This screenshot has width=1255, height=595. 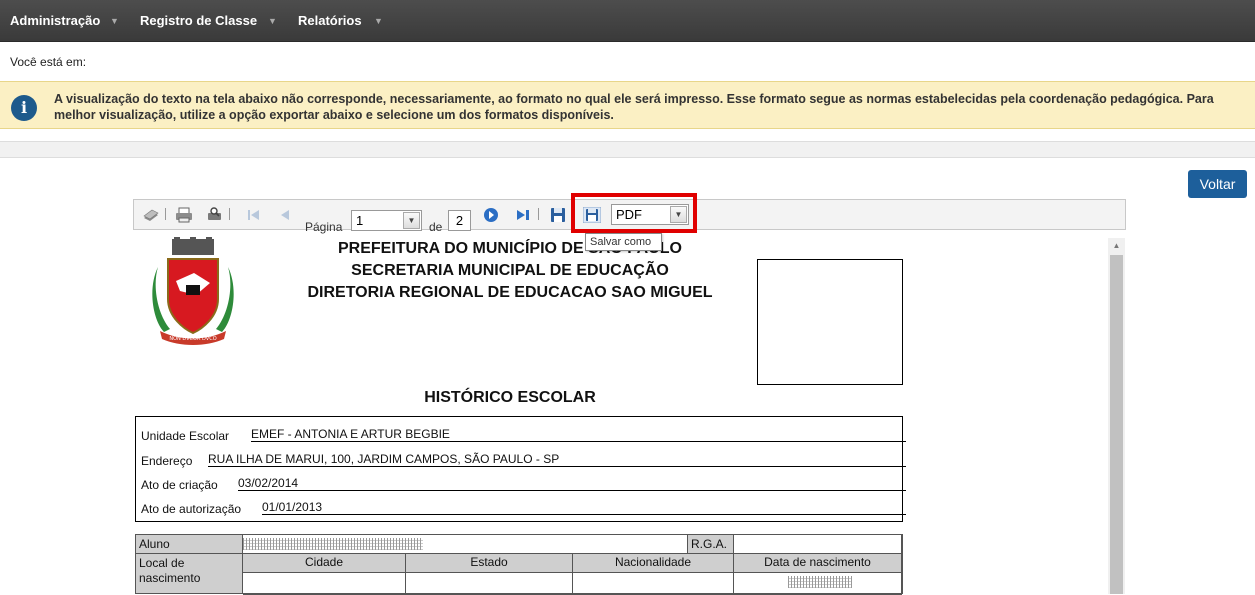 I want to click on crest-motto: NON DVCOR DVCO, so click(x=192, y=339).